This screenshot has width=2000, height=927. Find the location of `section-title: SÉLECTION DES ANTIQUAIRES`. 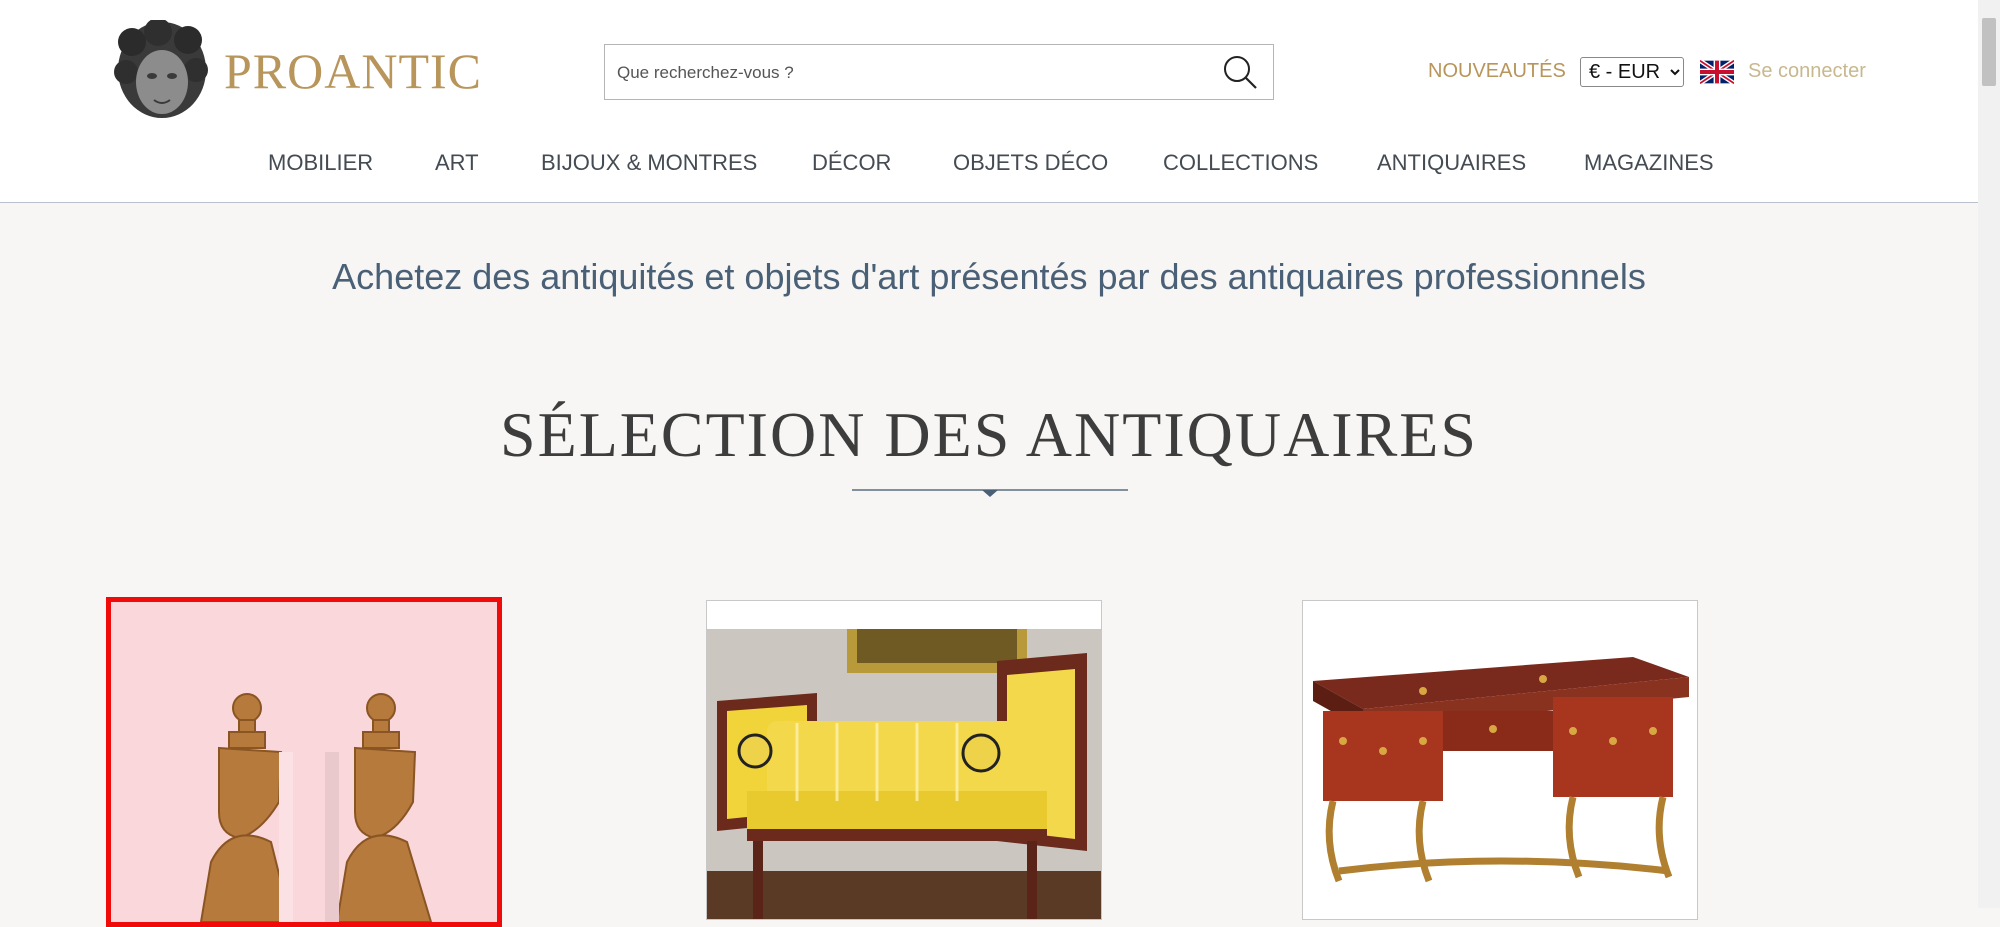

section-title: SÉLECTION DES ANTIQUAIRES is located at coordinates (989, 434).